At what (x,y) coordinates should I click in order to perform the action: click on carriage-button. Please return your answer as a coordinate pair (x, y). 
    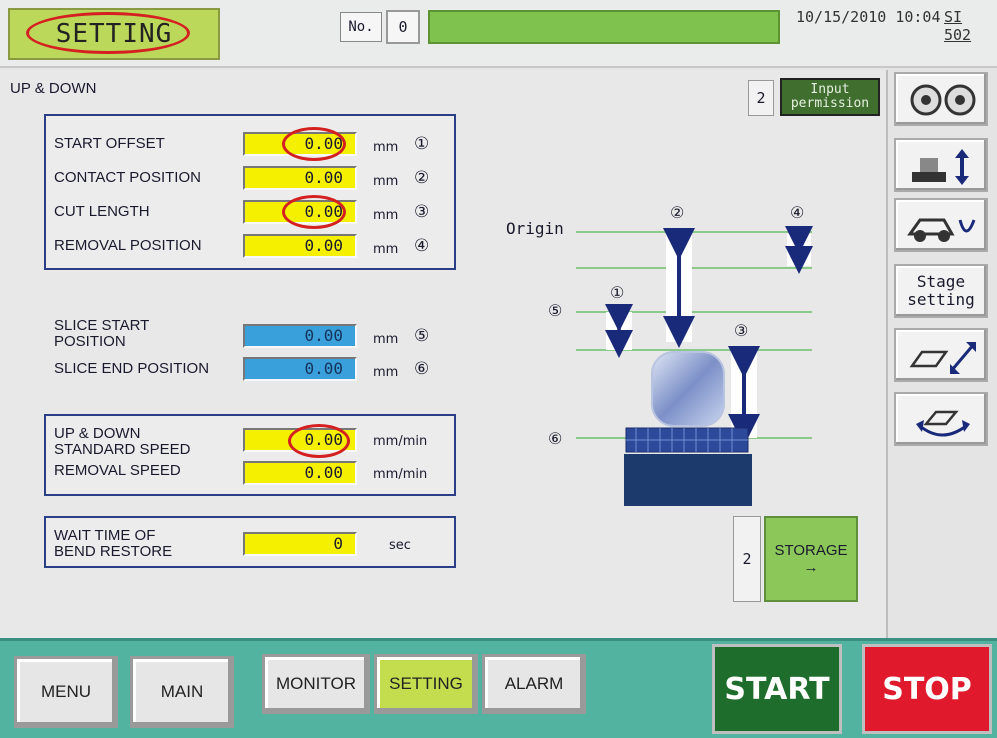
    Looking at the image, I should click on (941, 225).